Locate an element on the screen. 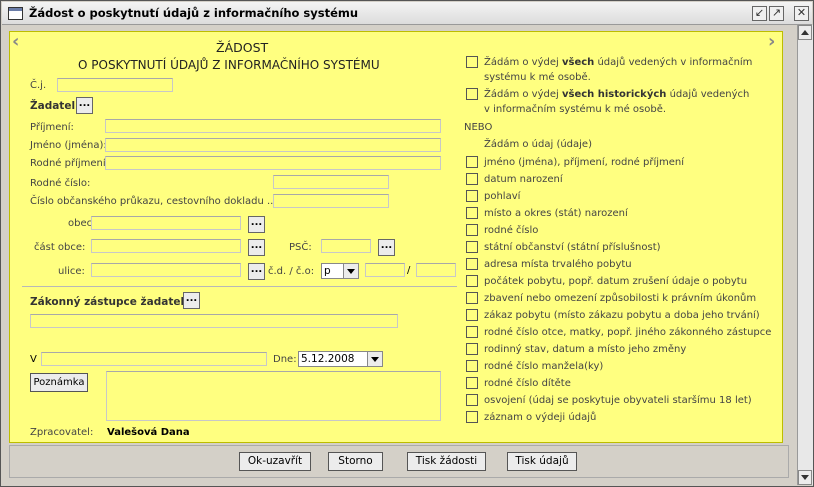  udaj-checkbox-label: státní občanství (státní příslušnost) is located at coordinates (572, 247).